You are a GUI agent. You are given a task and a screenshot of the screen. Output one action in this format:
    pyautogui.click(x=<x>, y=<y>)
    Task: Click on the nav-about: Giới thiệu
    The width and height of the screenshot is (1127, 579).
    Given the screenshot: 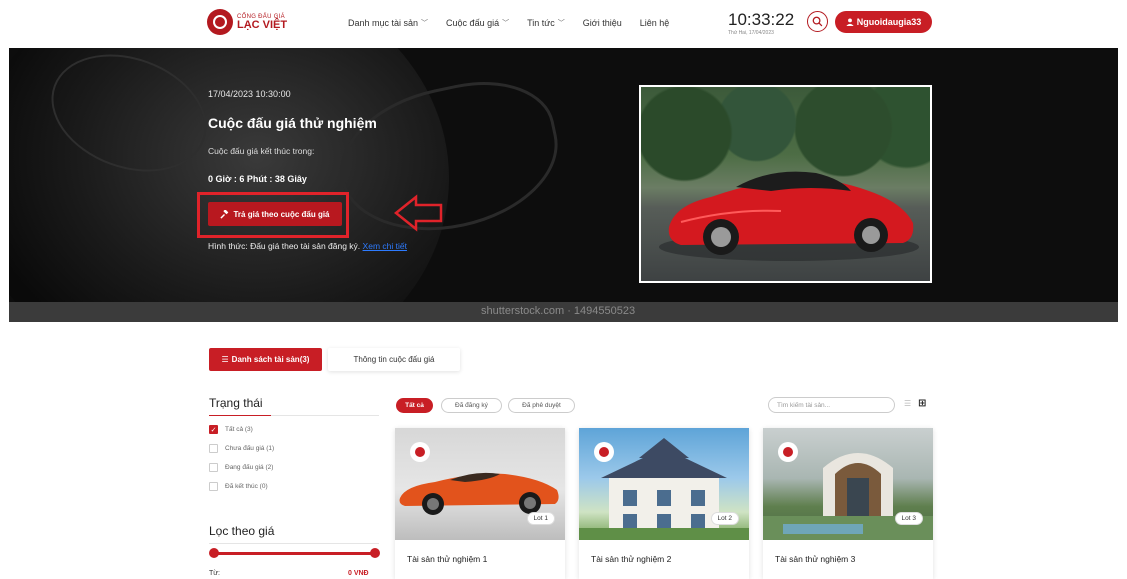 What is the action you would take?
    pyautogui.click(x=602, y=23)
    